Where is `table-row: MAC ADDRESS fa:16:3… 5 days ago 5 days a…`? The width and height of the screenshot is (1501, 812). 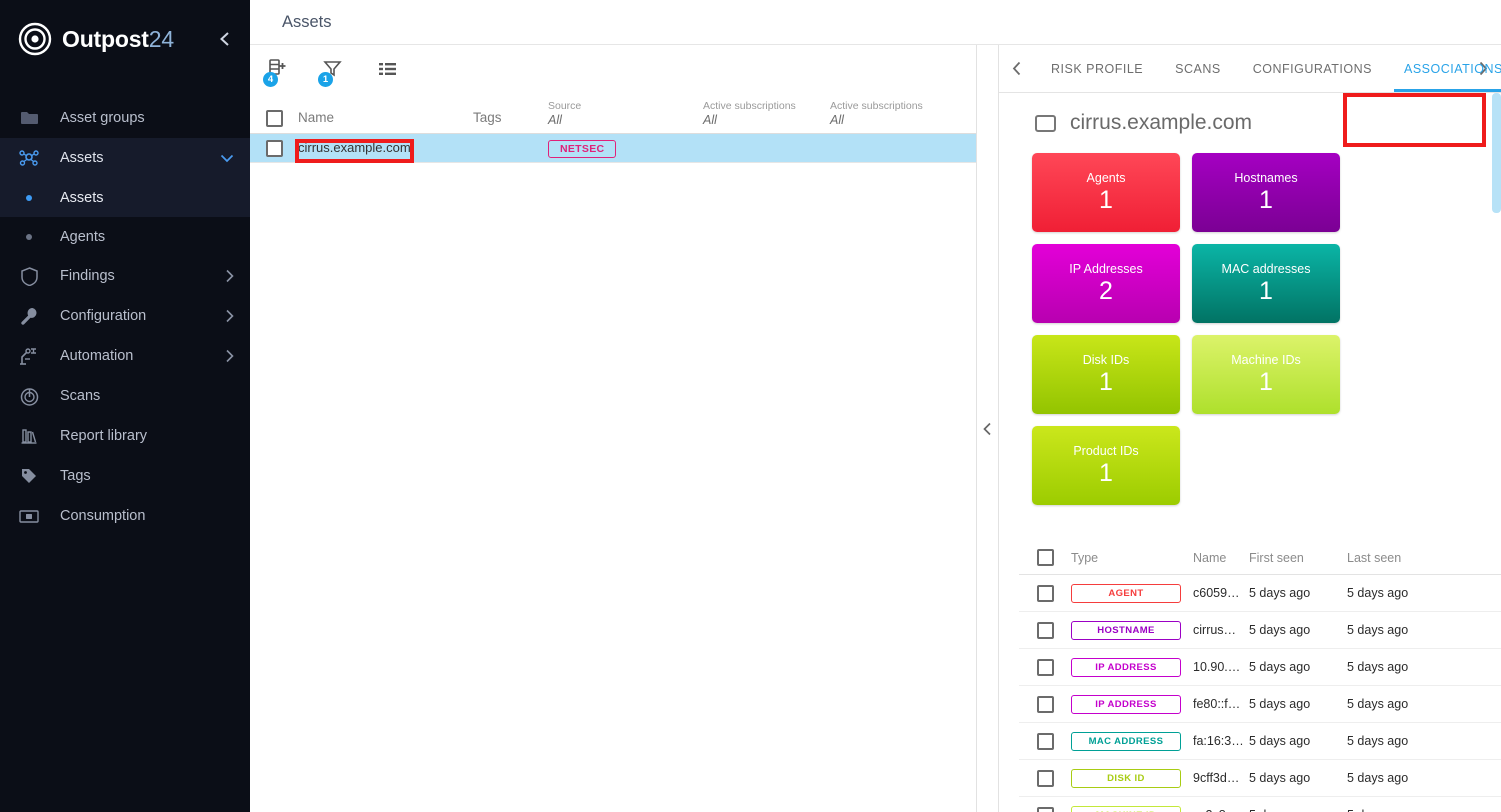
table-row: MAC ADDRESS fa:16:3… 5 days ago 5 days a… is located at coordinates (1260, 741).